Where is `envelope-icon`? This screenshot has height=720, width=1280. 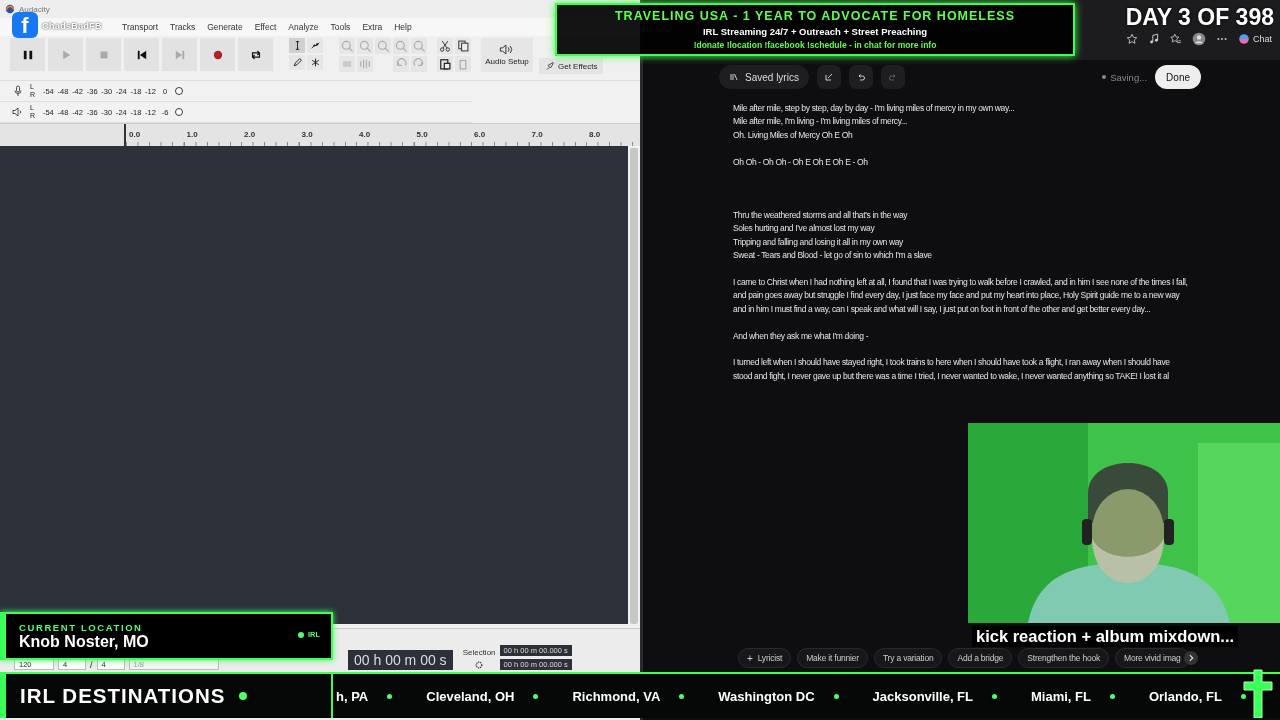 envelope-icon is located at coordinates (315, 45).